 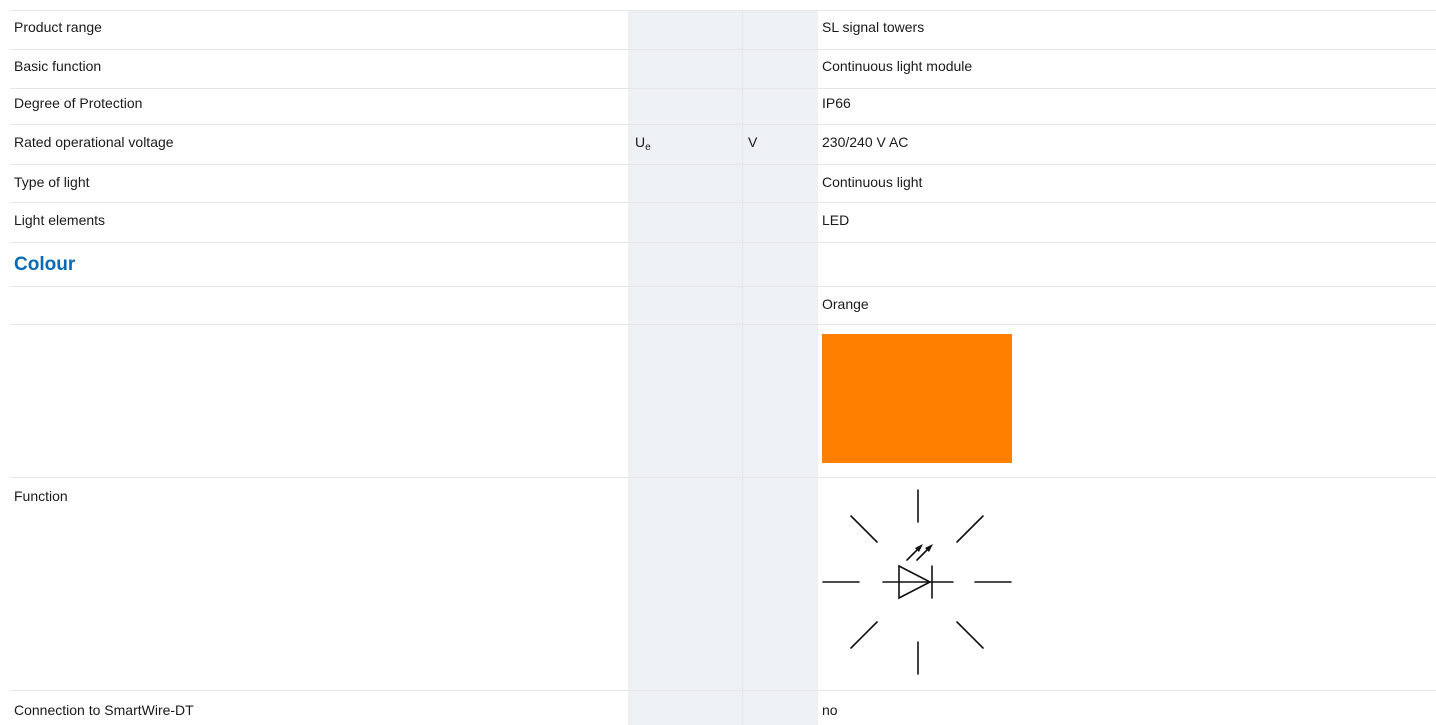 What do you see at coordinates (723, 708) in the screenshot?
I see `table-row-smartwire: Connection to SmartWire-DT no` at bounding box center [723, 708].